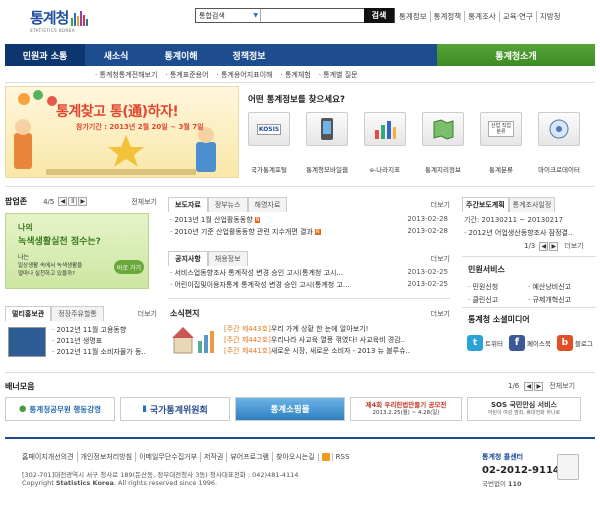  Describe the element at coordinates (498, 287) in the screenshot. I see `civil-apply: · 민원신청` at that location.